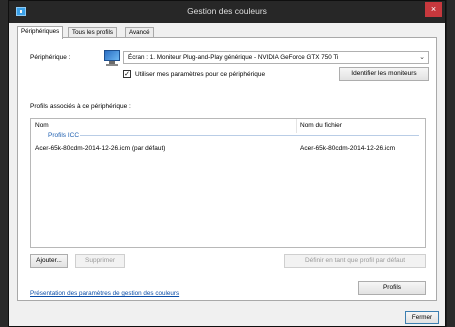 This screenshot has width=455, height=327. What do you see at coordinates (100, 261) in the screenshot?
I see `remove-profile-button: Supprimer` at bounding box center [100, 261].